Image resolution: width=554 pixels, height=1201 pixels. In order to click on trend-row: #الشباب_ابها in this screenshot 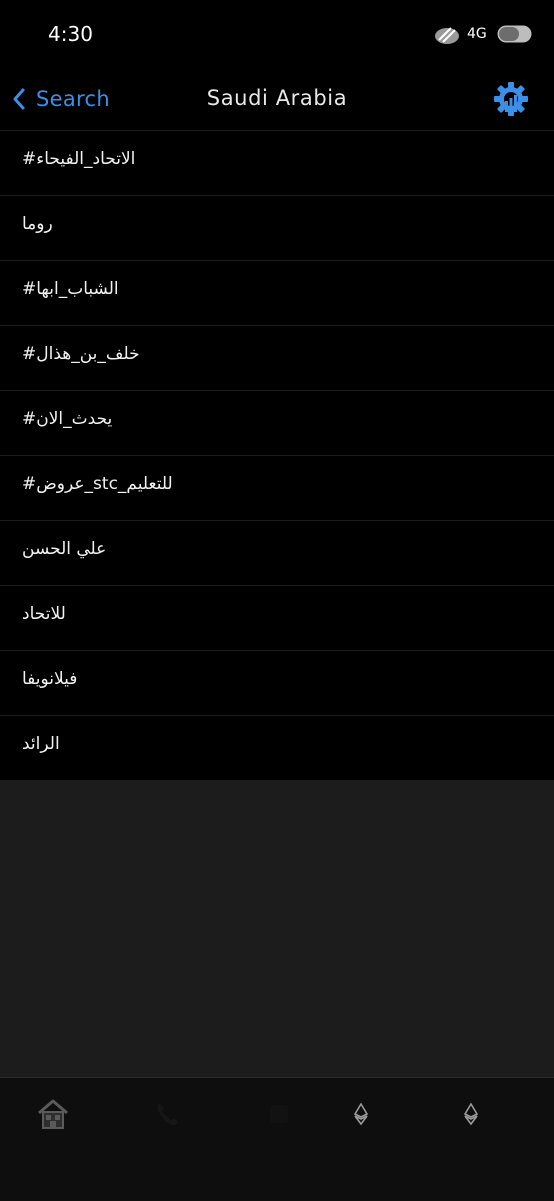, I will do `click(277, 293)`.